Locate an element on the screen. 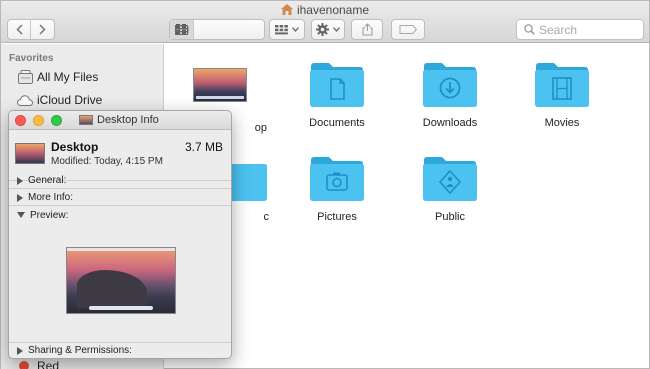 This screenshot has height=369, width=650. gear-icon is located at coordinates (322, 29).